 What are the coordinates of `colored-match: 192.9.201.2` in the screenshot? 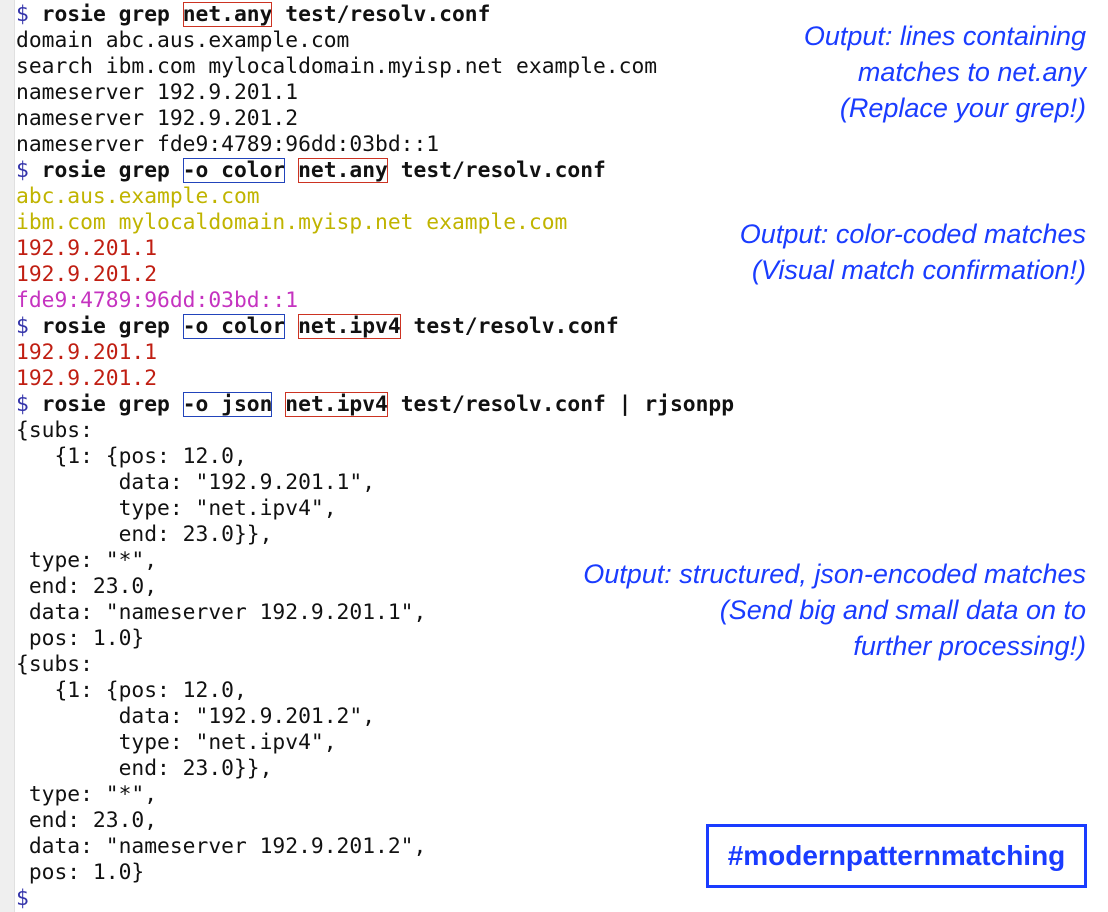 It's located at (87, 274).